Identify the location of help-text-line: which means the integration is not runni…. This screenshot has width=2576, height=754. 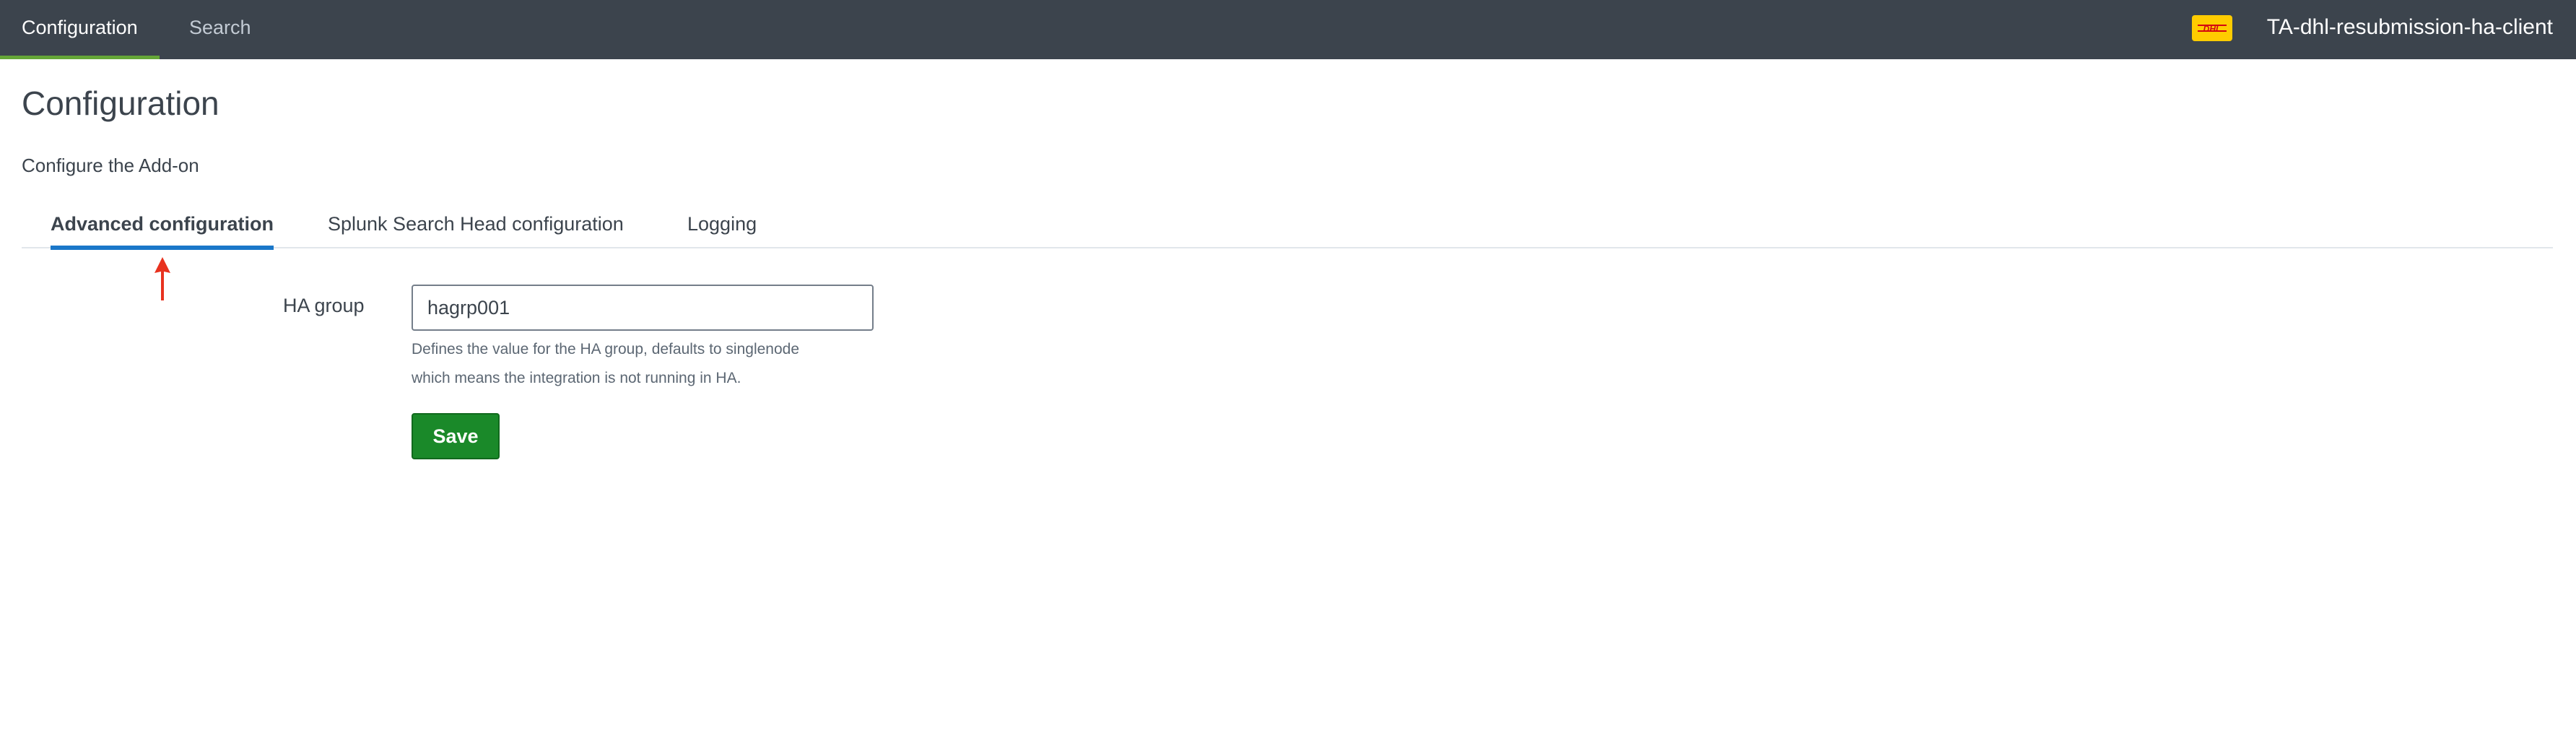
(576, 378).